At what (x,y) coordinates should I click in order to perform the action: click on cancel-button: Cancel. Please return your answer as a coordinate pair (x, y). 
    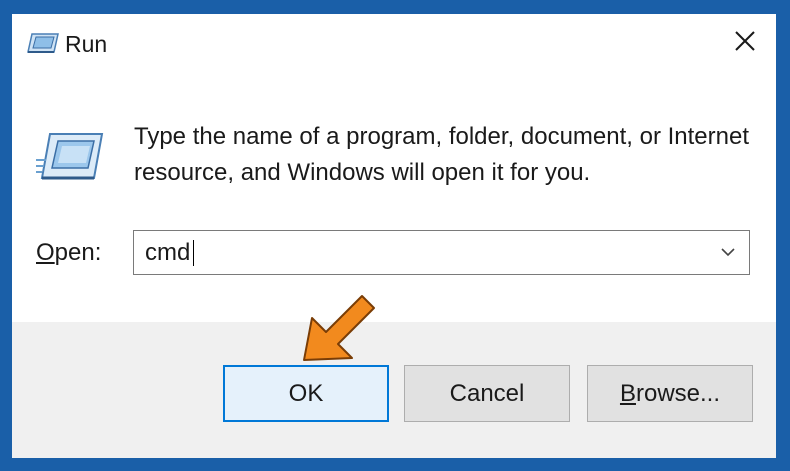
    Looking at the image, I should click on (487, 393).